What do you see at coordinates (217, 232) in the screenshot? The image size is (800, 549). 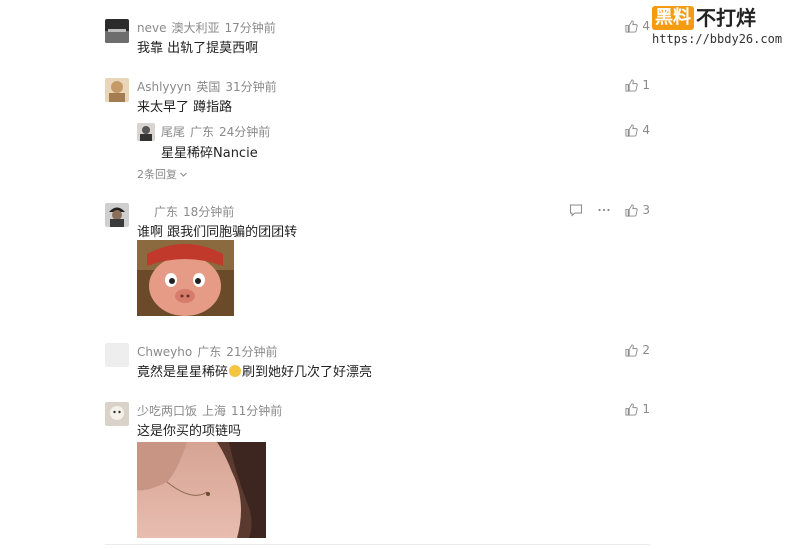 I see `comment-text: 谁啊 跟我们同胞骗的团团转` at bounding box center [217, 232].